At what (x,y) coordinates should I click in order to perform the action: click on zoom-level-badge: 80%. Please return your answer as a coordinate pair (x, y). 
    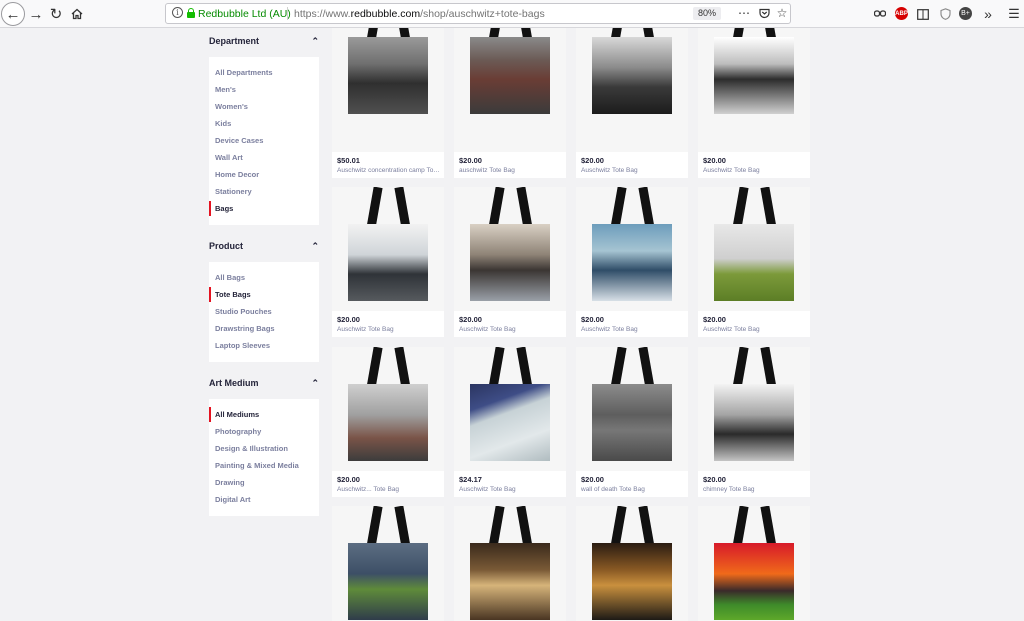
    Looking at the image, I should click on (707, 13).